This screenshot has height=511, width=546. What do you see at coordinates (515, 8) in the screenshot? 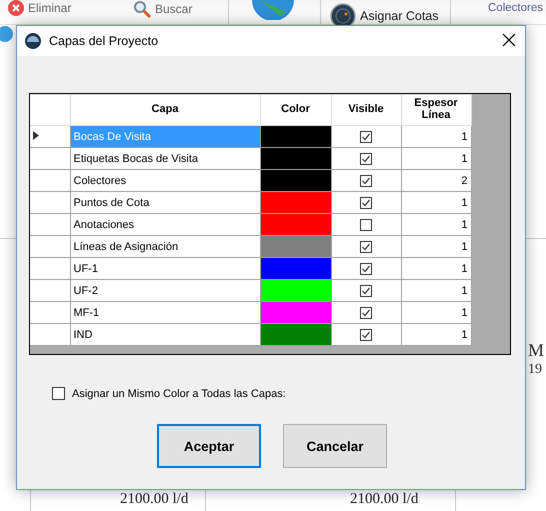
I see `toolbar-label: Colectores` at bounding box center [515, 8].